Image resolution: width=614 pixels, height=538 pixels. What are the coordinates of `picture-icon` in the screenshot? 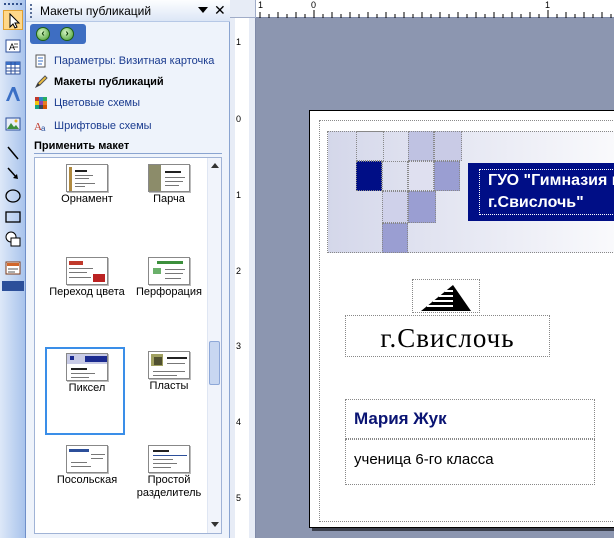 It's located at (13, 124).